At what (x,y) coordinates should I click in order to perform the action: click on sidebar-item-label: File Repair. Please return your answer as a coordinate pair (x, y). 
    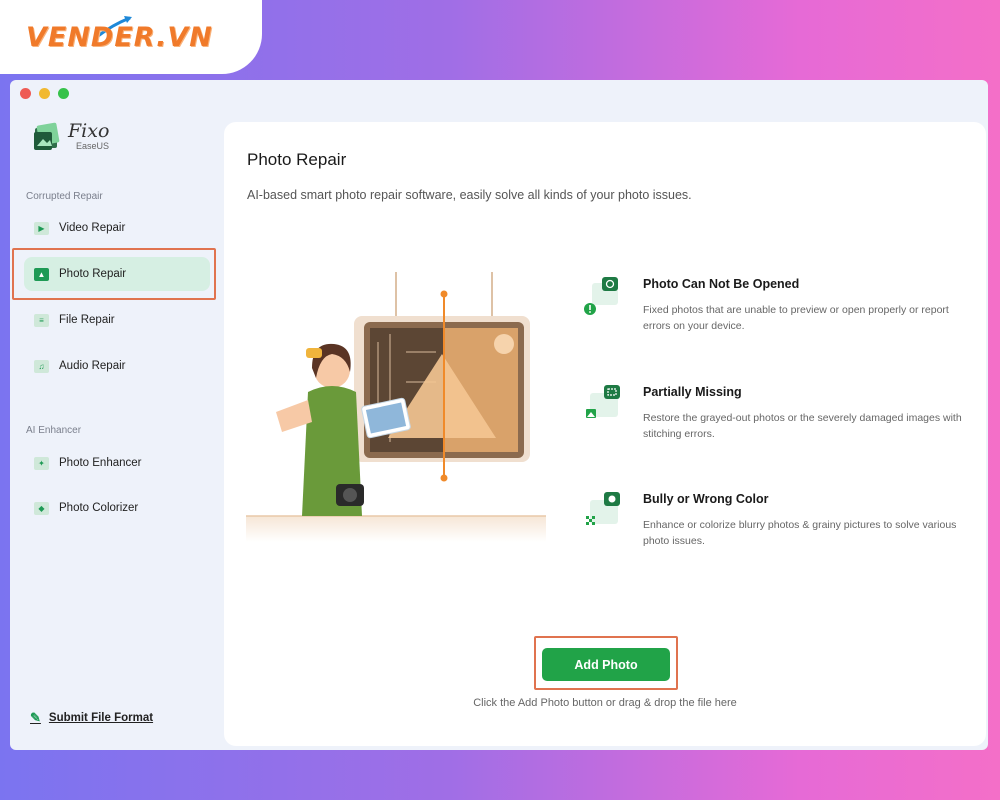
    Looking at the image, I should click on (87, 320).